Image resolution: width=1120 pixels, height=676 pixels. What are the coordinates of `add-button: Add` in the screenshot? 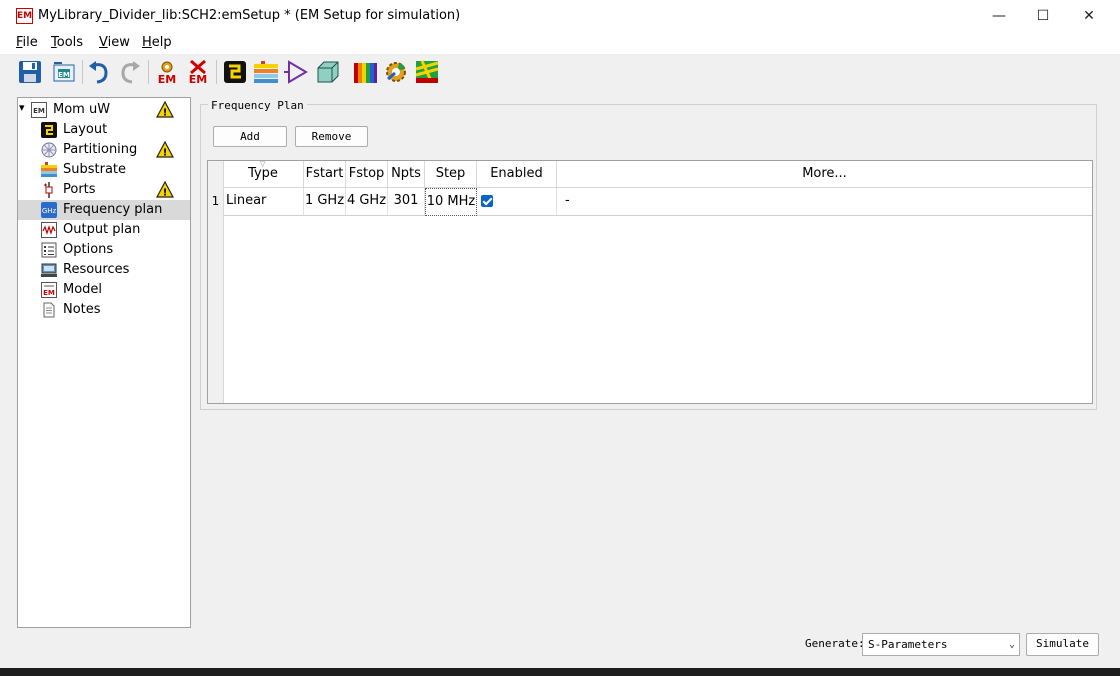 It's located at (250, 136).